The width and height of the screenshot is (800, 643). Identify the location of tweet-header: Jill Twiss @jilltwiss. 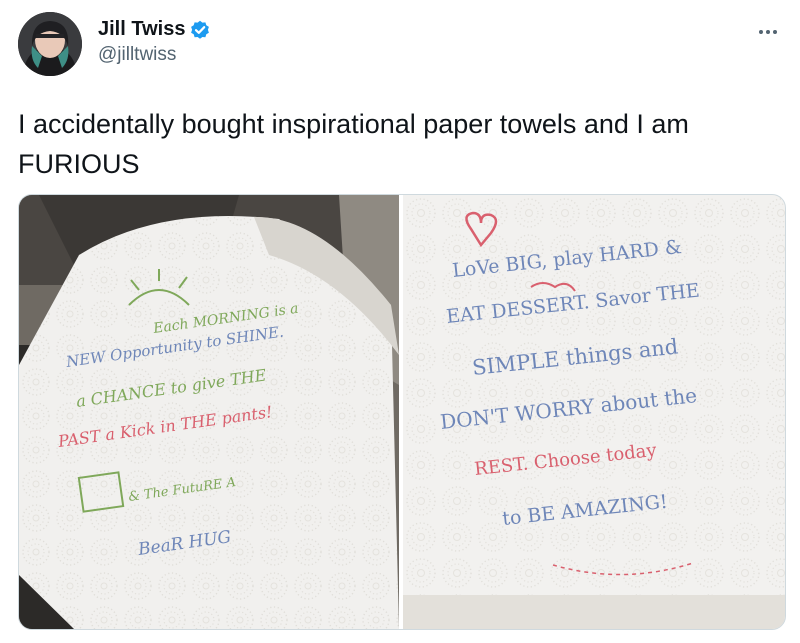
(400, 45).